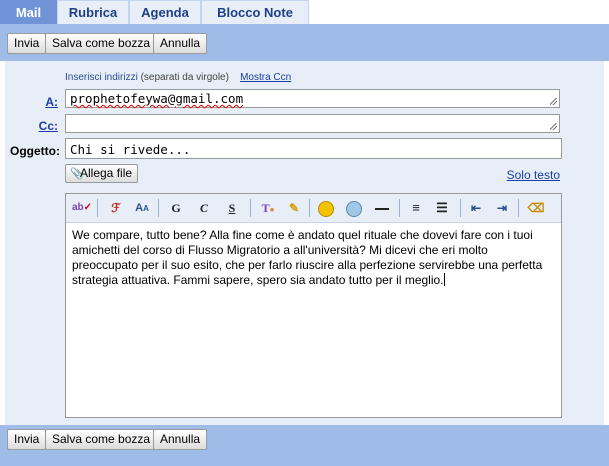  What do you see at coordinates (27, 43) in the screenshot?
I see `send-button: Invia` at bounding box center [27, 43].